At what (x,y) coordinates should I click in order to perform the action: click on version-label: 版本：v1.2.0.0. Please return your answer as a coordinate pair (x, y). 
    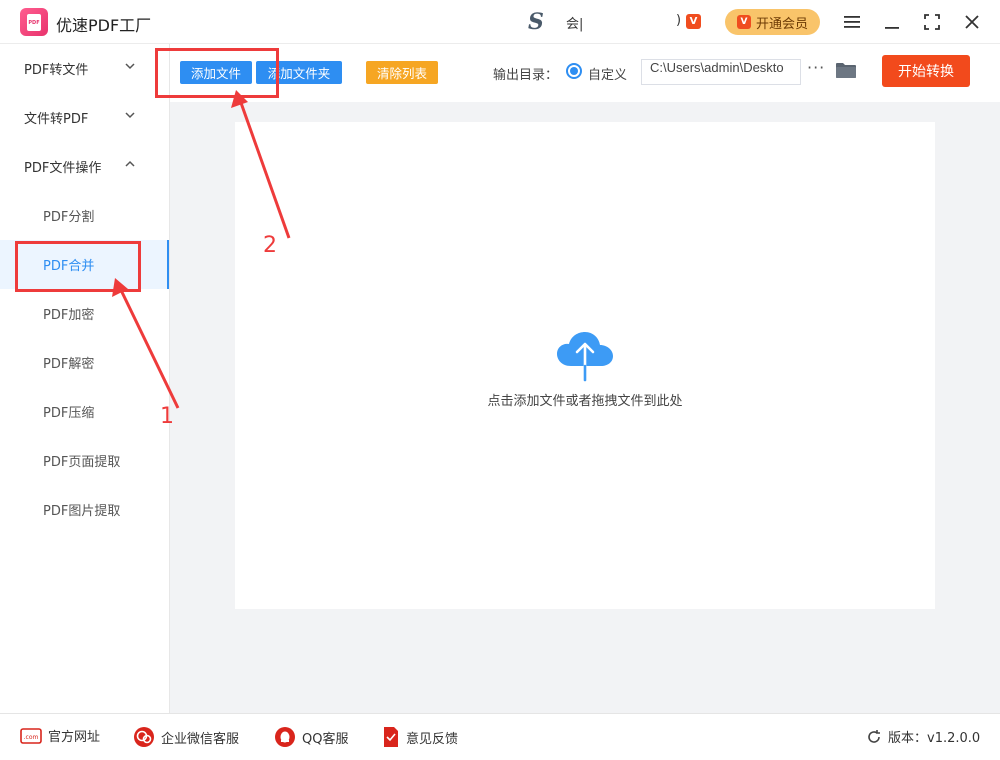
    Looking at the image, I should click on (934, 738).